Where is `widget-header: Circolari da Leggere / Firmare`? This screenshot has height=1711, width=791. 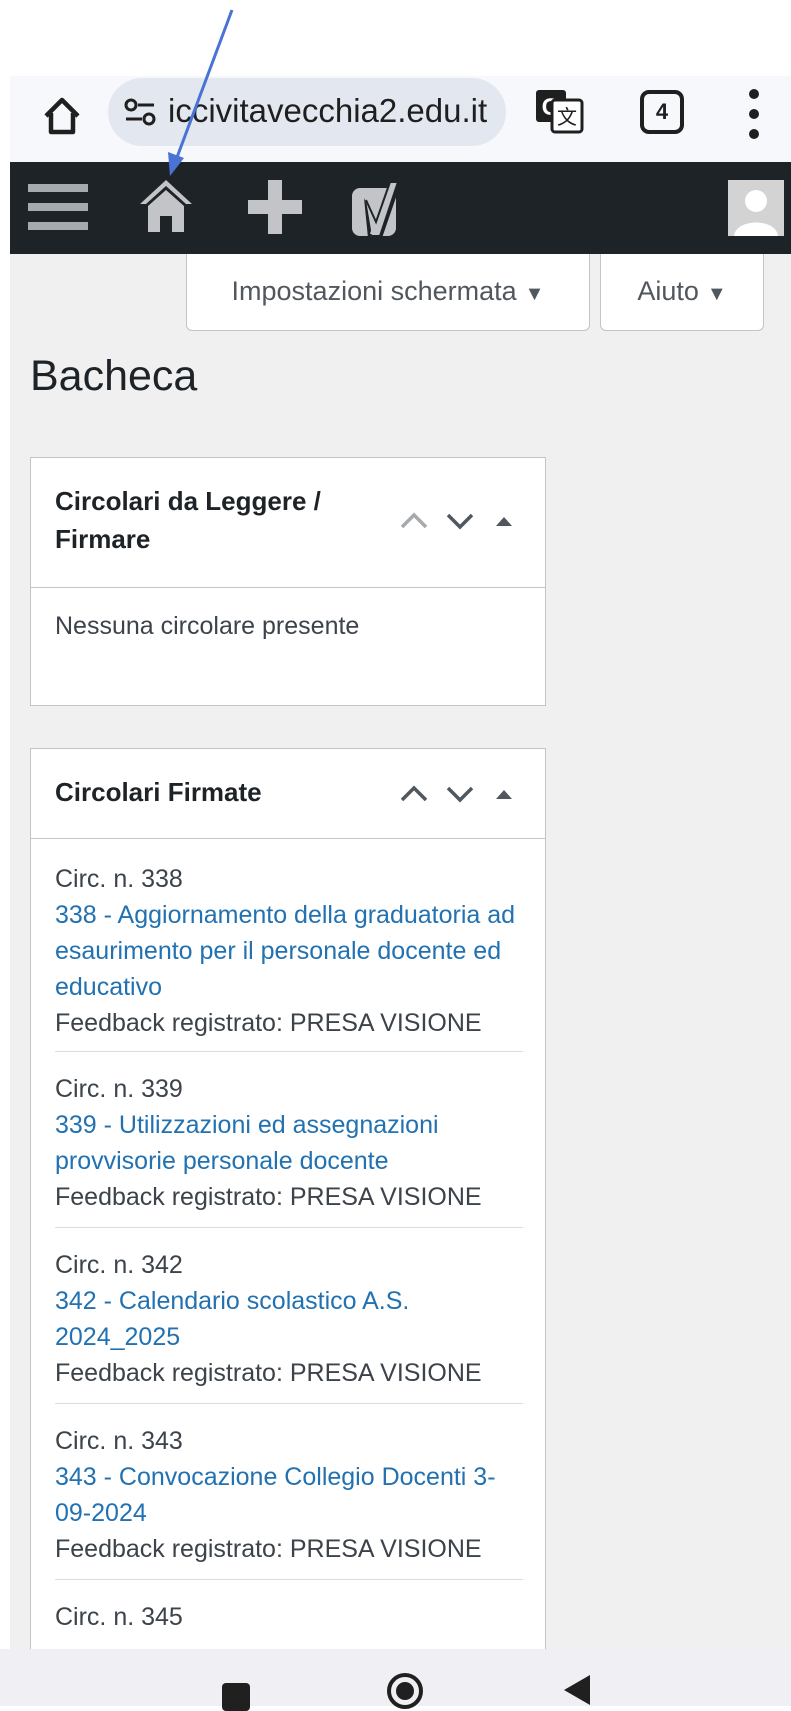 widget-header: Circolari da Leggere / Firmare is located at coordinates (288, 523).